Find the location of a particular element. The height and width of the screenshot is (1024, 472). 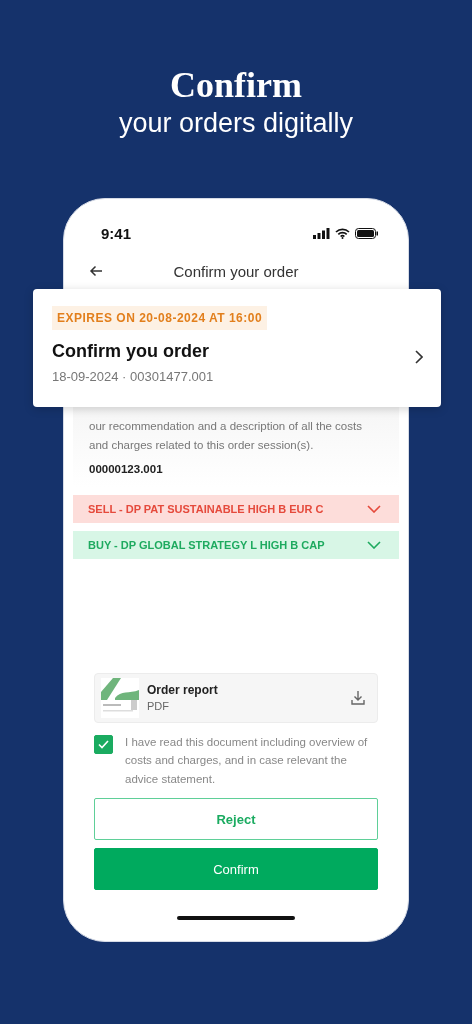

order-label: BUY - DP GLOBAL STRATEGY L HIGH B CAP is located at coordinates (206, 545).